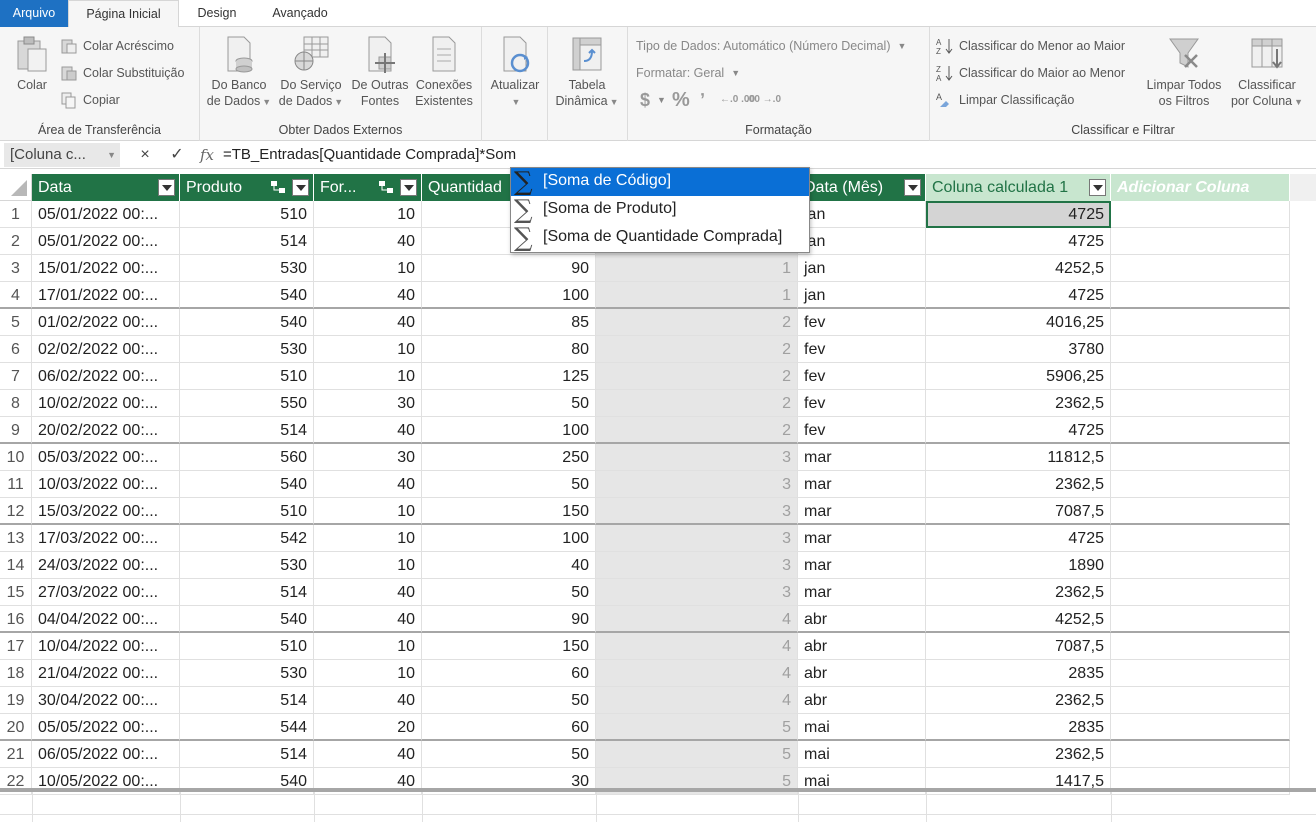  Describe the element at coordinates (660, 182) in the screenshot. I see `autocomplete-item: ∑ [Soma de Código]` at that location.